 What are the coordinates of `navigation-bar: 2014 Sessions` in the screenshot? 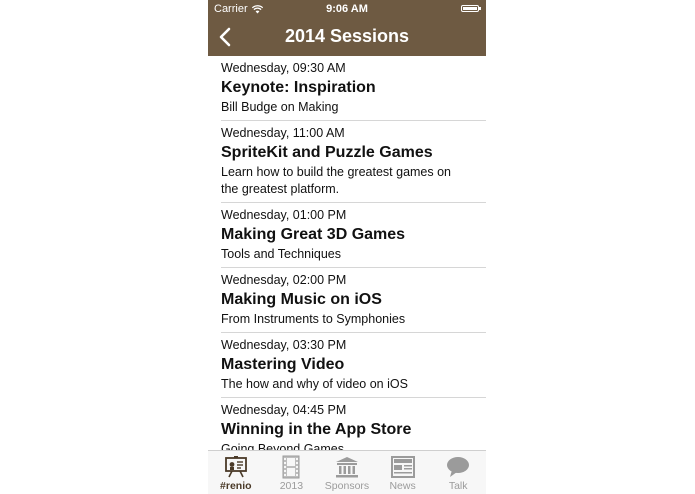 It's located at (347, 37).